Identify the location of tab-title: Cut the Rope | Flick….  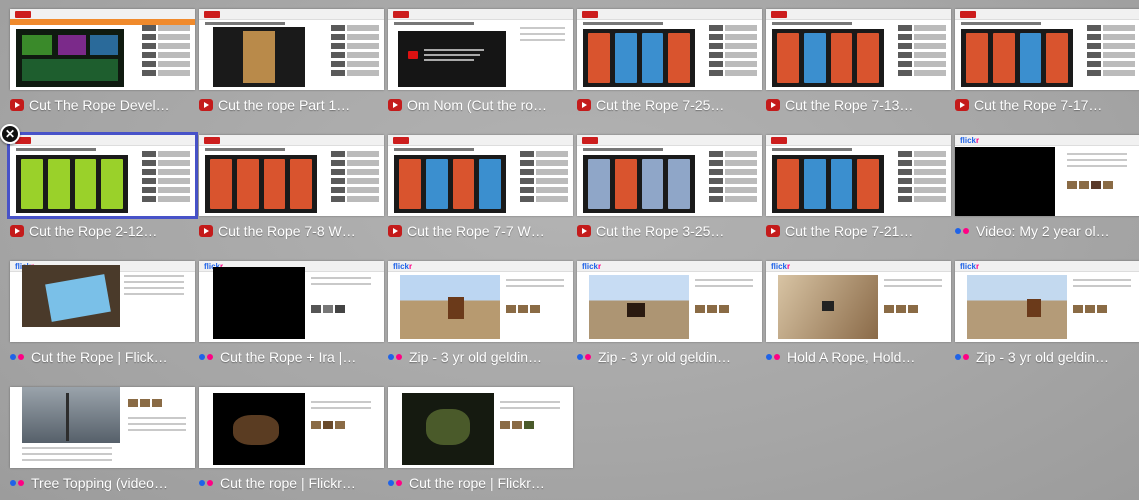
(99, 357).